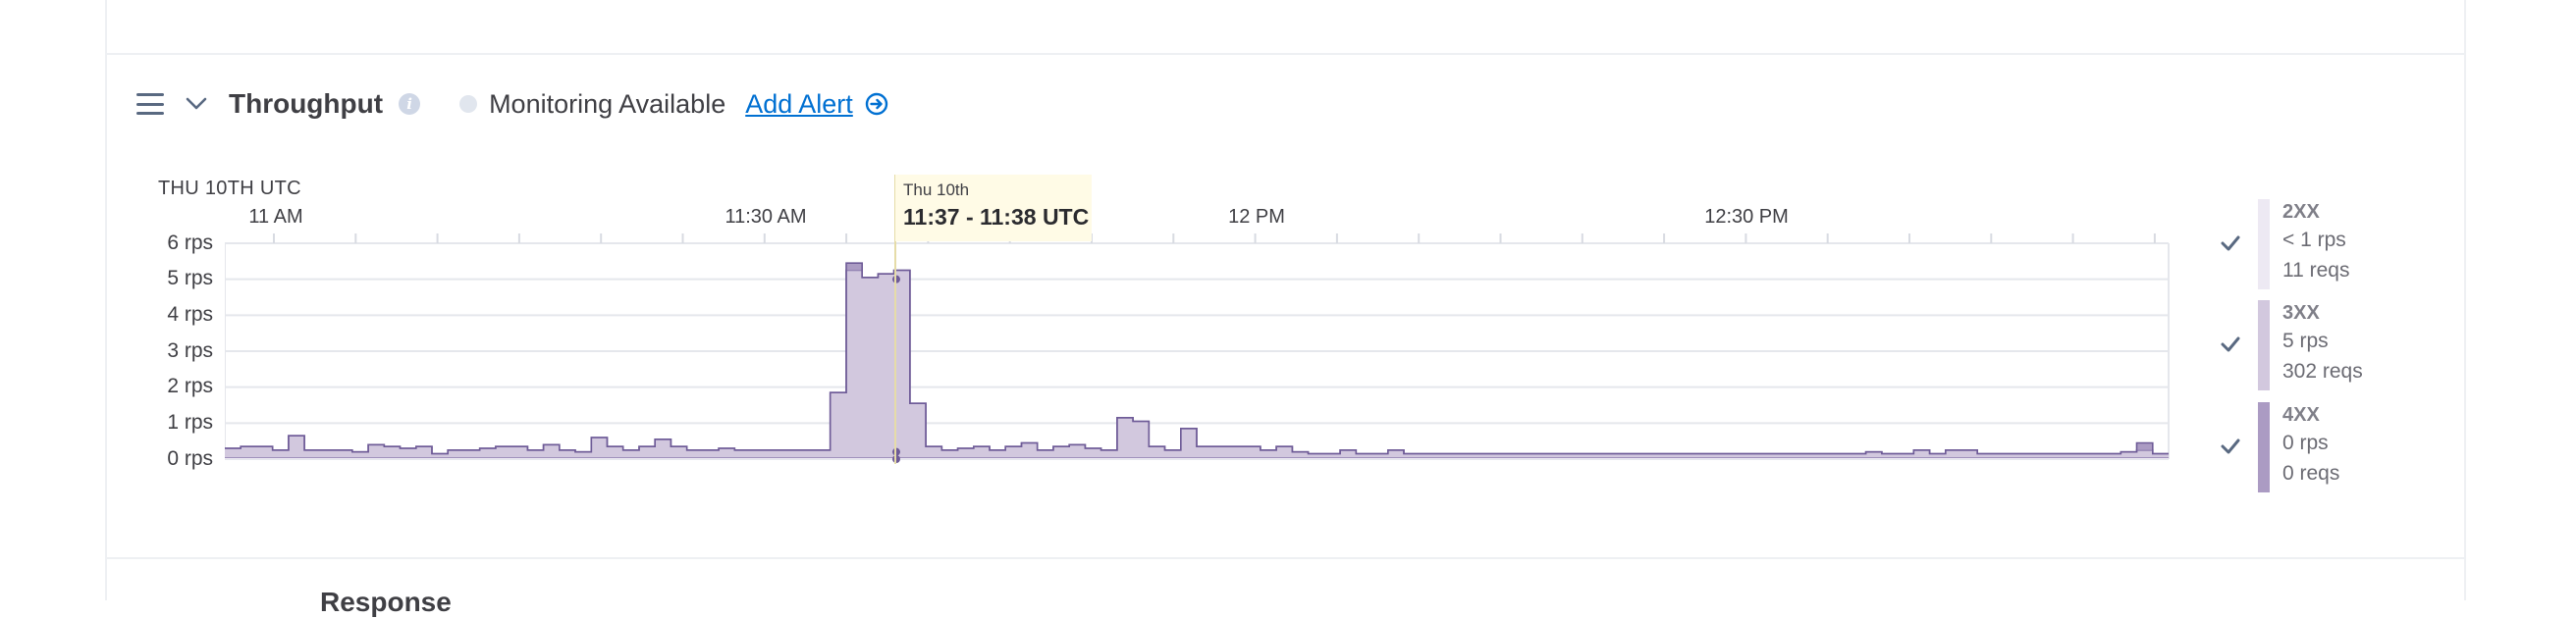  I want to click on monitoring-status-text: Monitoring Available, so click(607, 104).